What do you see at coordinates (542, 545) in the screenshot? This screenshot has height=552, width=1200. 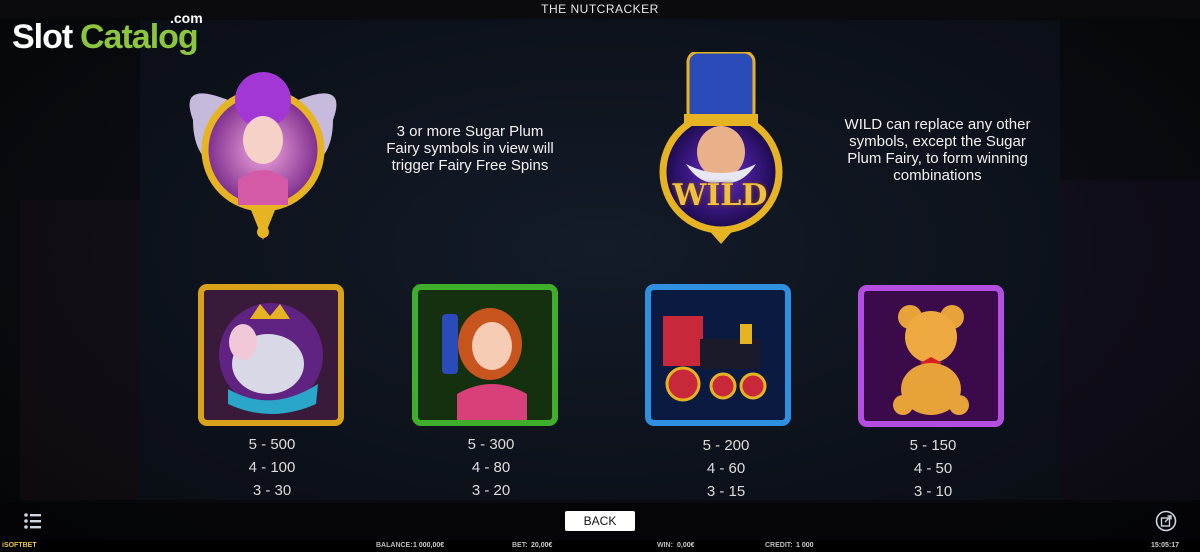 I see `bet-value: 20,00€` at bounding box center [542, 545].